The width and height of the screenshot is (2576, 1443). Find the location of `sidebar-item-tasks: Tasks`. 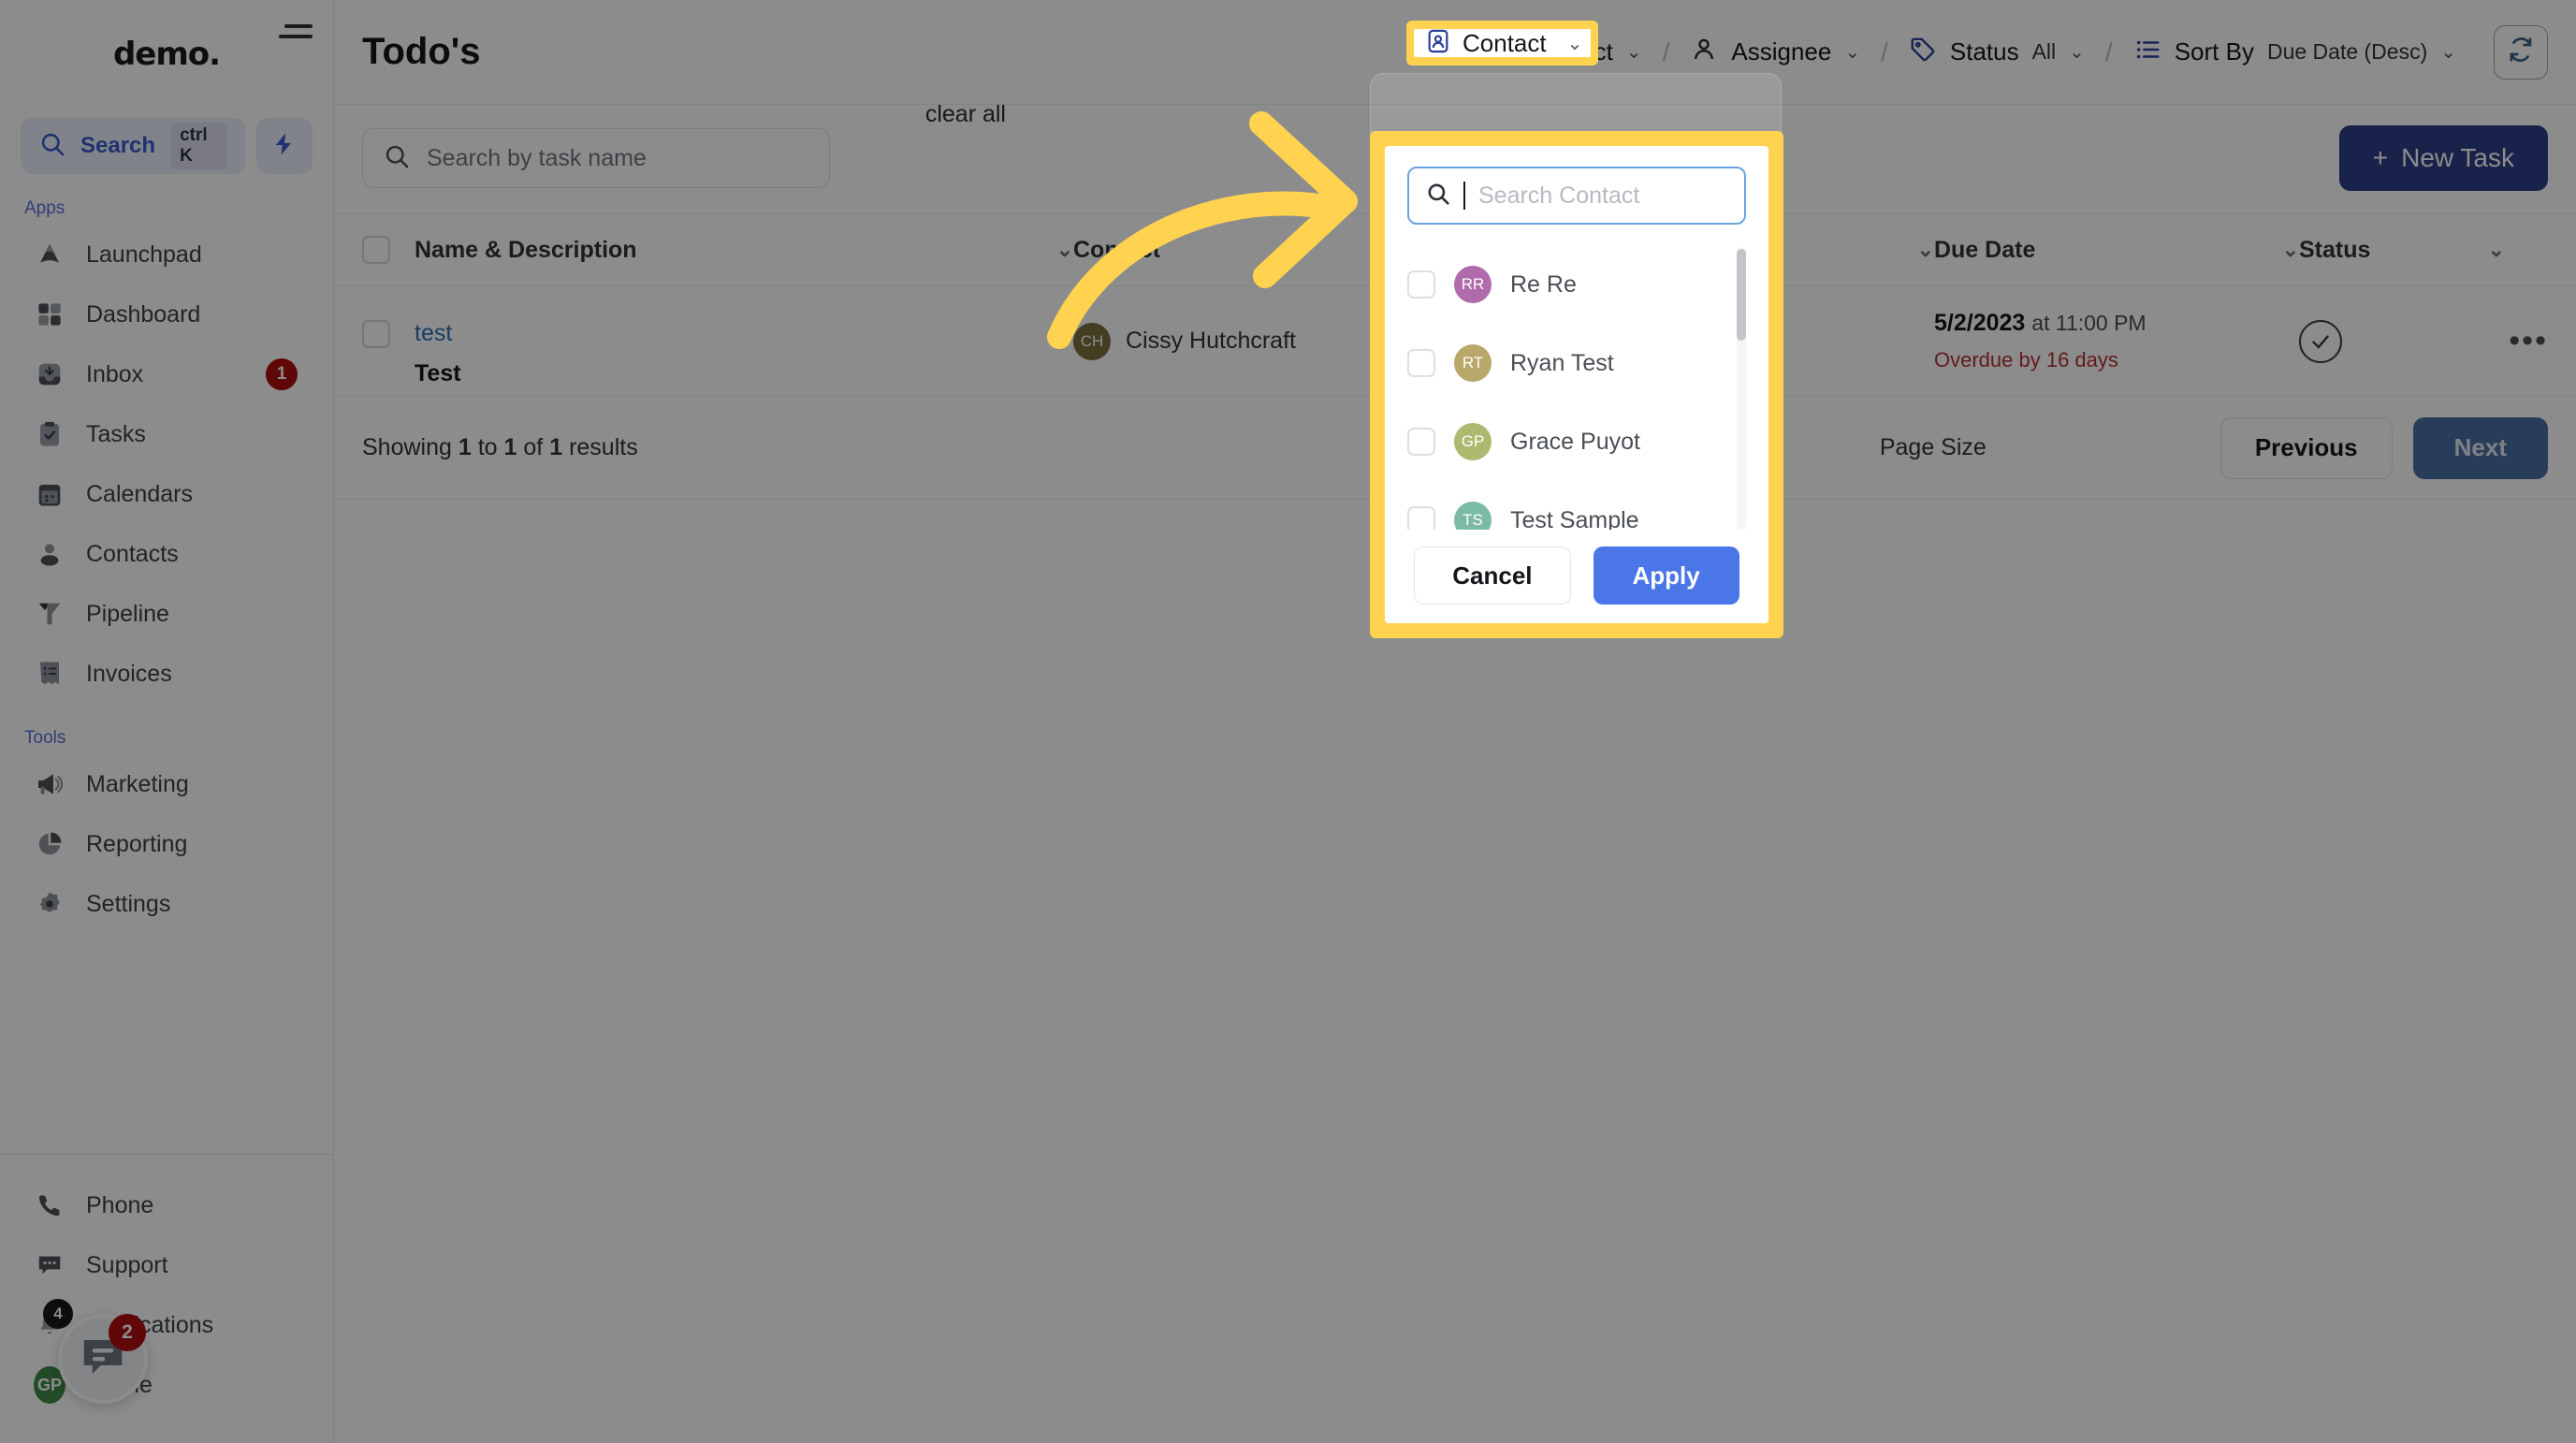

sidebar-item-tasks: Tasks is located at coordinates (166, 434).